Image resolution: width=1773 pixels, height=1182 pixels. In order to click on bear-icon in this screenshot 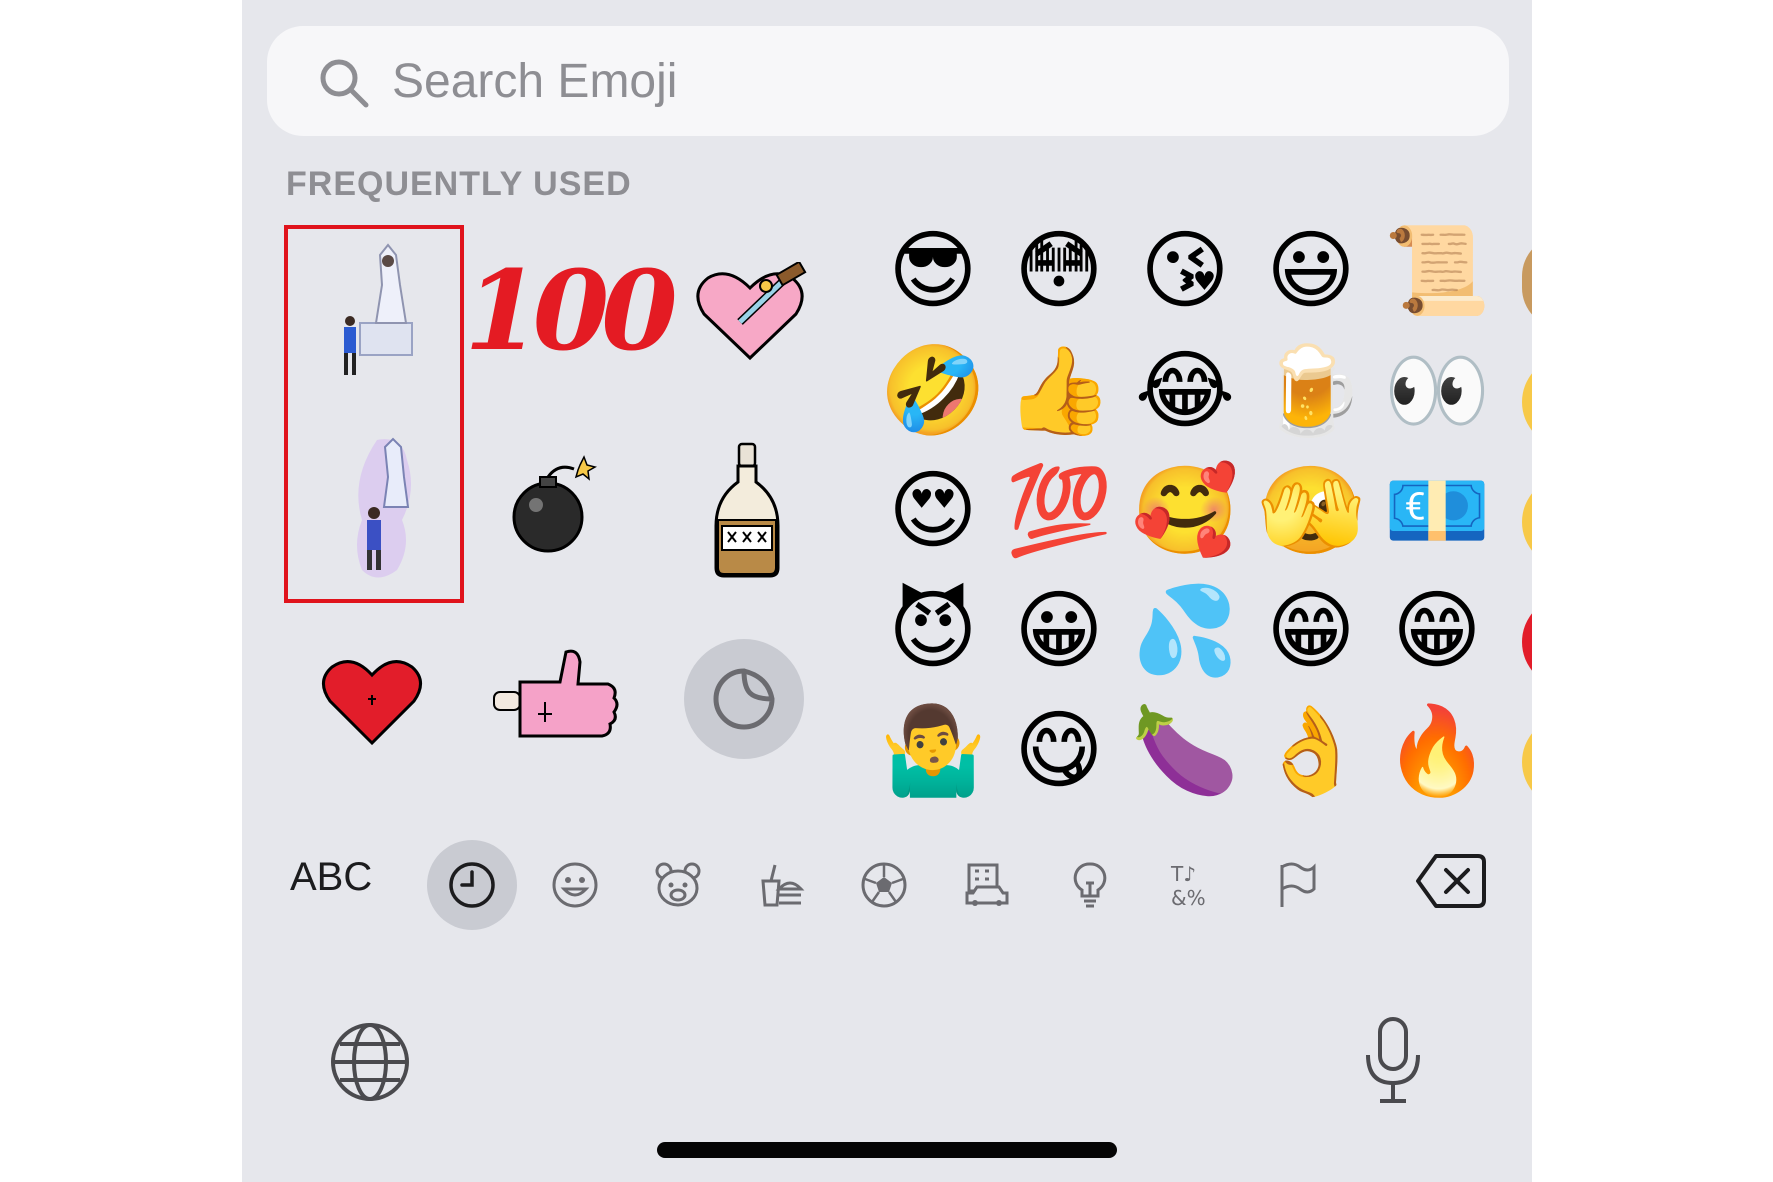, I will do `click(678, 884)`.